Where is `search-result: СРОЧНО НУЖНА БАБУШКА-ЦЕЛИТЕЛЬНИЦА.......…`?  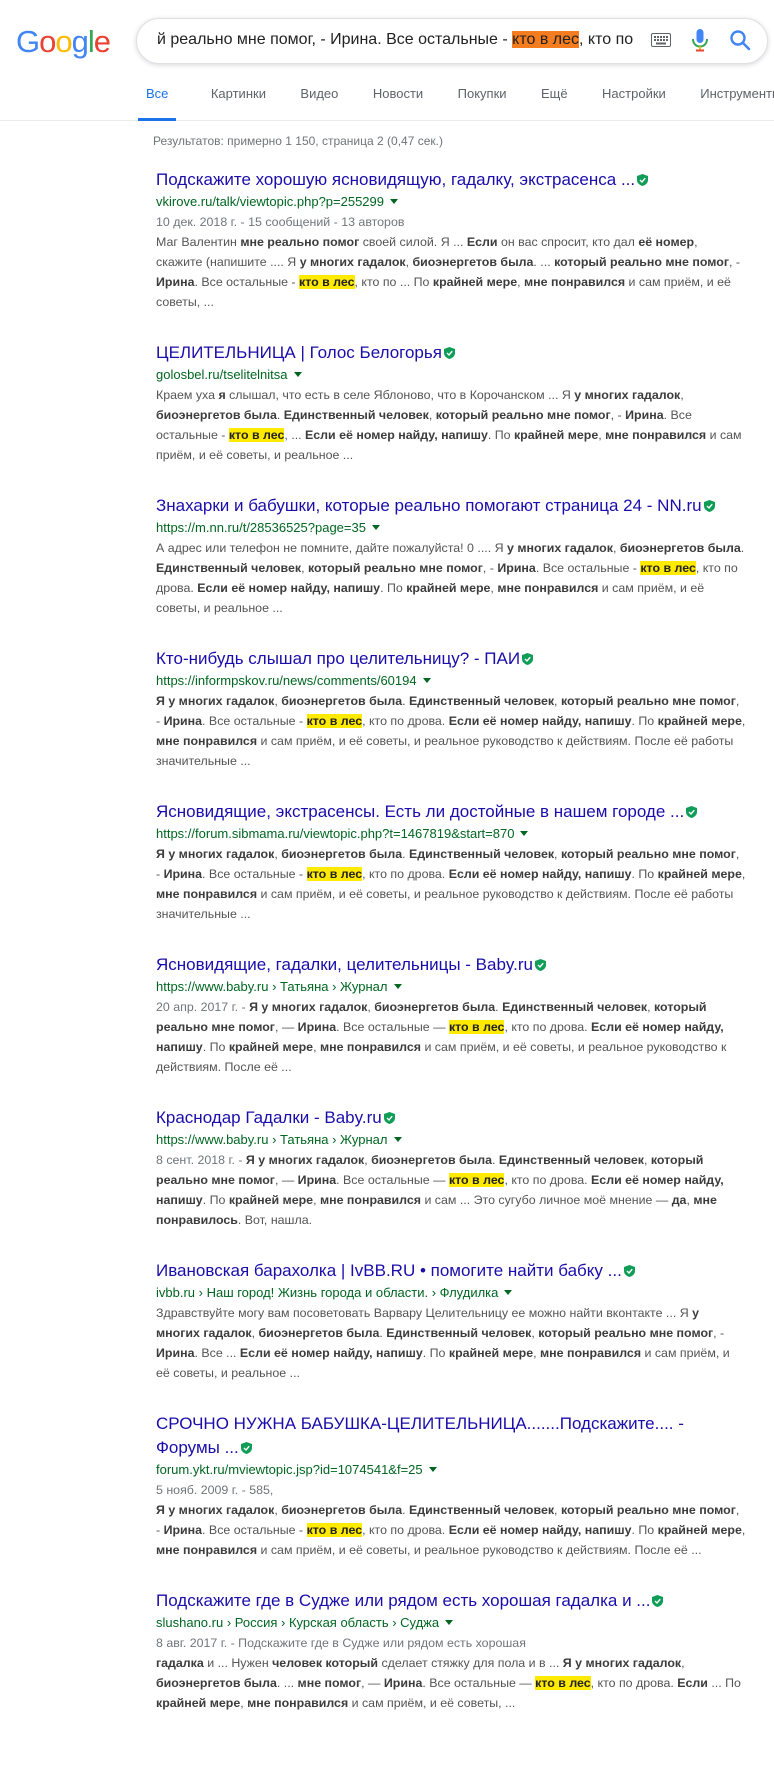
search-result: СРОЧНО НУЖНА БАБУШКА-ЦЕЛИТЕЛЬНИЦА.......… is located at coordinates (451, 1486).